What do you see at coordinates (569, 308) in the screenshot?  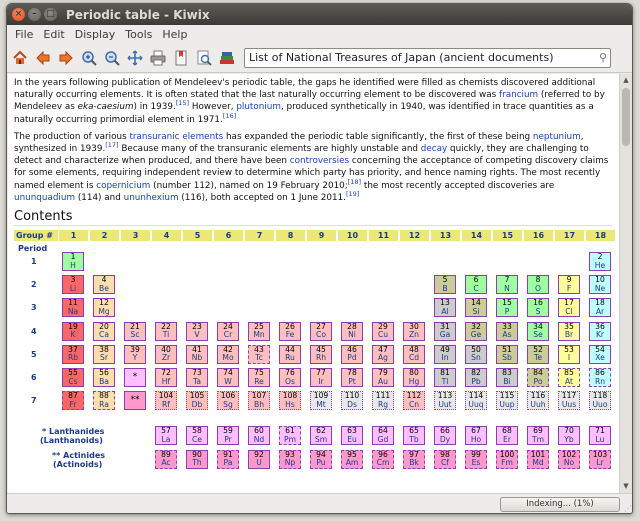 I see `element-cell: 17 Cl` at bounding box center [569, 308].